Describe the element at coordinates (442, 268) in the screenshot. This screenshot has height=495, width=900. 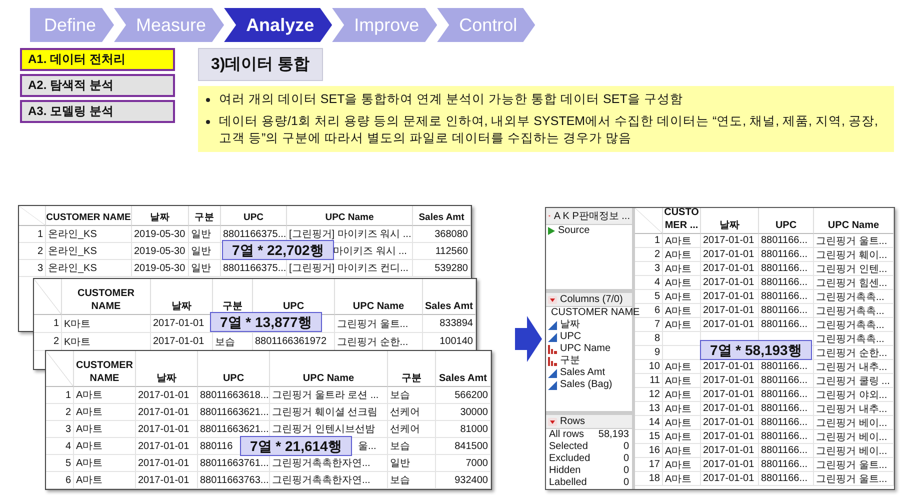
I see `table-cell: 539280` at that location.